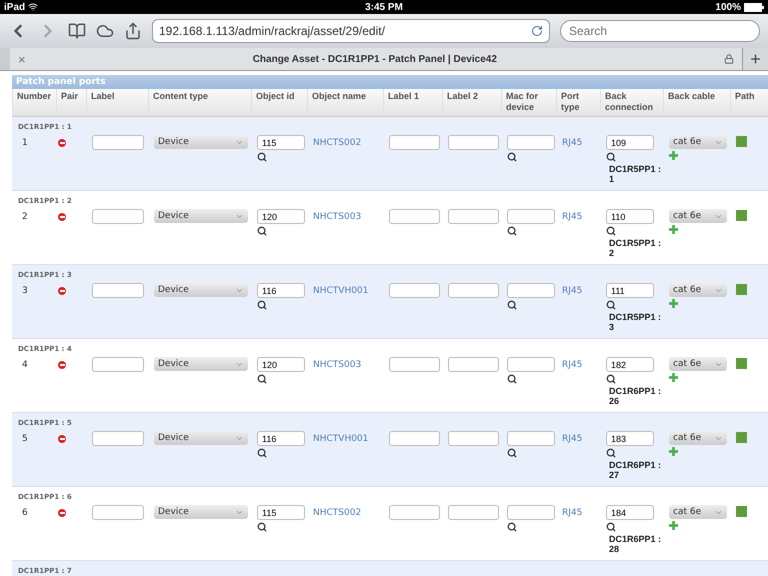 Image resolution: width=768 pixels, height=576 pixels. I want to click on address-bar: 192.168.1.113/admin/rackraj/asset/29/edit/, so click(351, 31).